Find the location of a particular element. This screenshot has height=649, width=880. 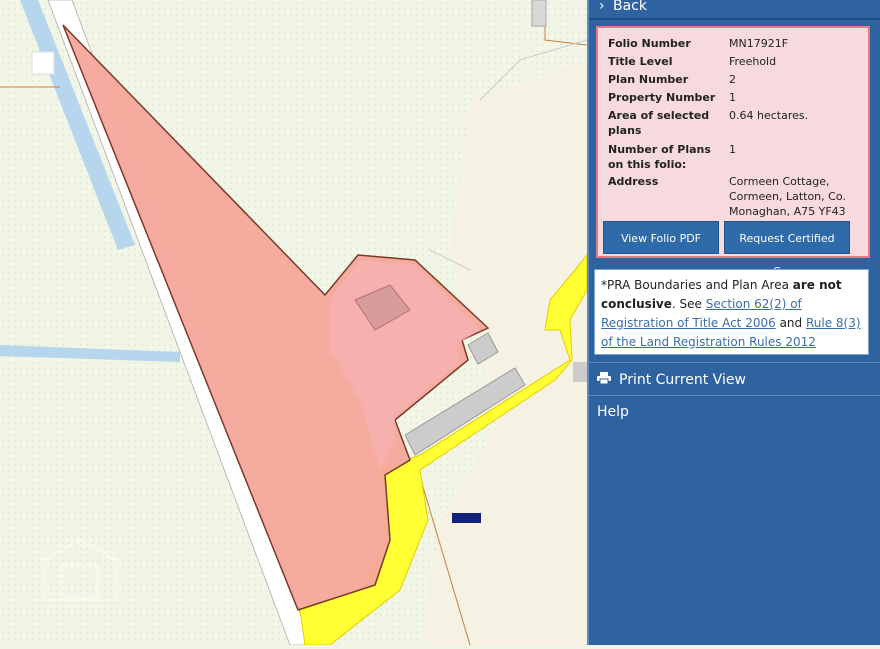

notice-and: and is located at coordinates (790, 323).